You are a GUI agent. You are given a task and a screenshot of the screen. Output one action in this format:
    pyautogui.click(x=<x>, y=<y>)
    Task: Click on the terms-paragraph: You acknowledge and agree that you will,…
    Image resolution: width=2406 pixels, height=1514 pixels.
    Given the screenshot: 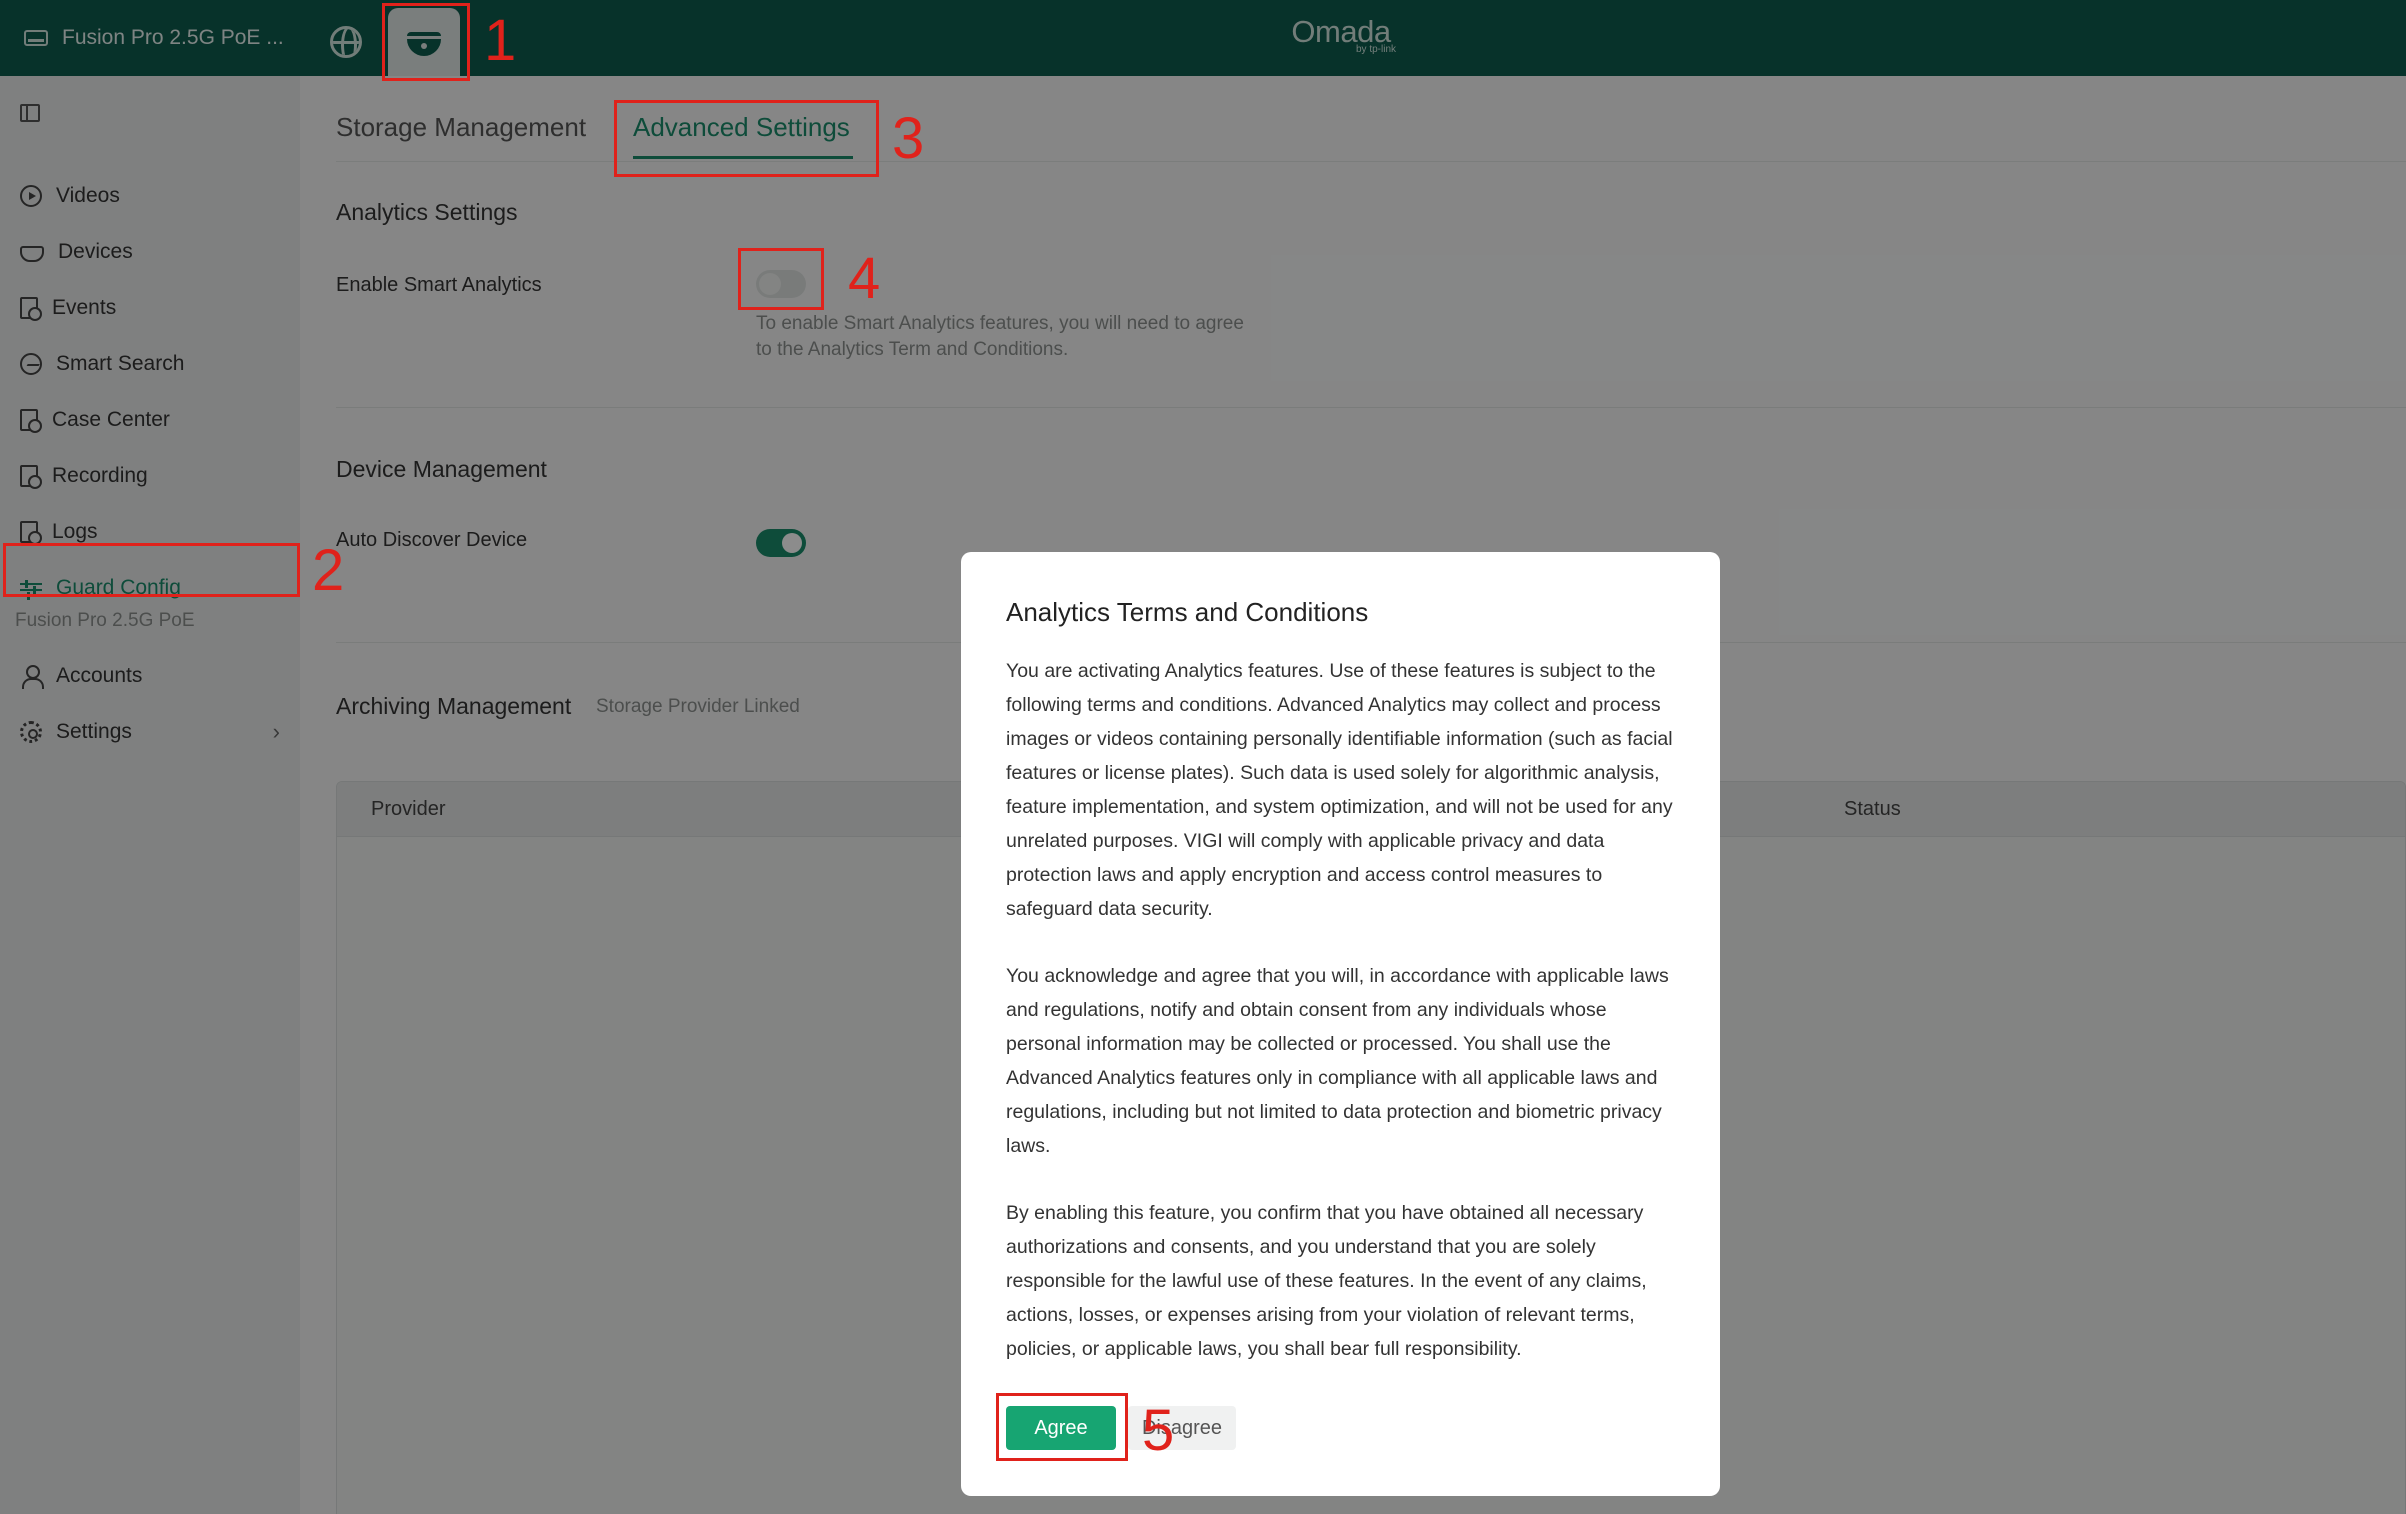 What is the action you would take?
    pyautogui.click(x=1337, y=1061)
    